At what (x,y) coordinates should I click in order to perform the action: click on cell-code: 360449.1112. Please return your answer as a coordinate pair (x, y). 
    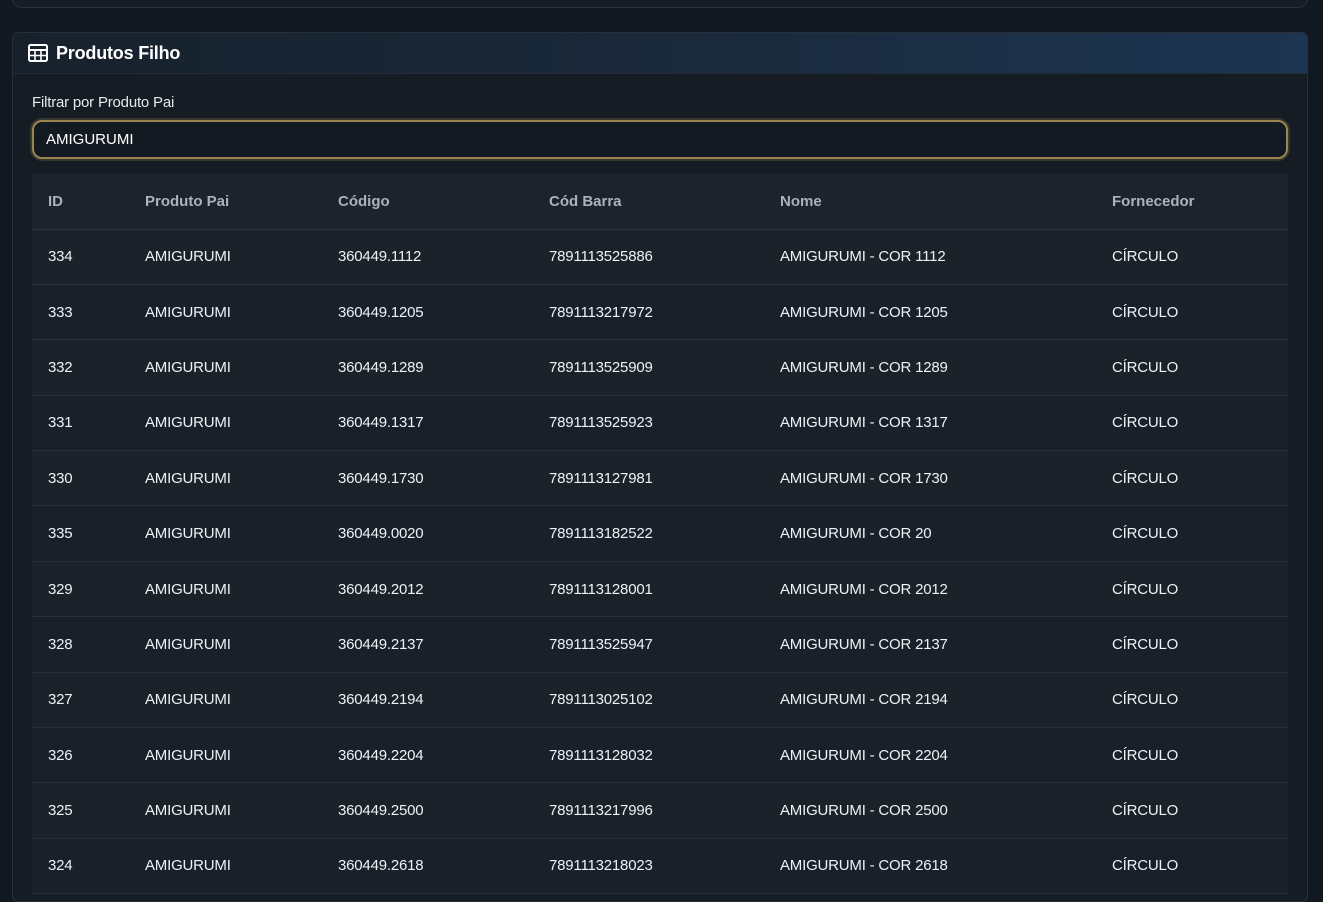
    Looking at the image, I should click on (427, 257).